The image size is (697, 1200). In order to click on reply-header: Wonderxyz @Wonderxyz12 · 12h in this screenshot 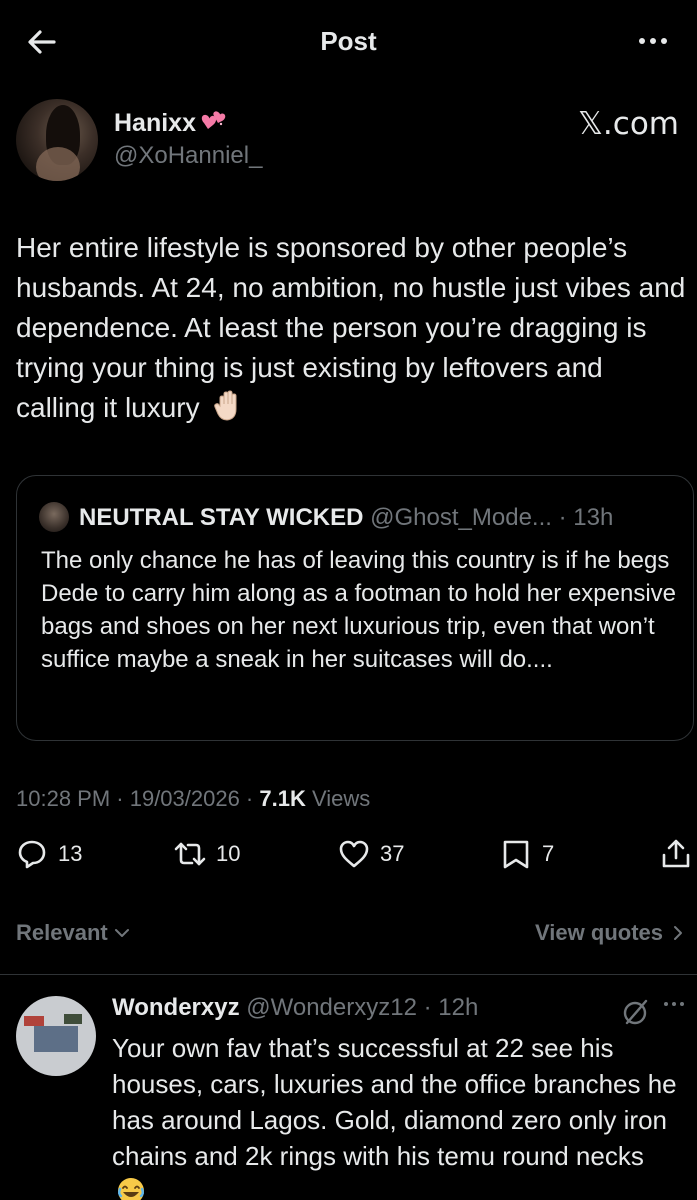, I will do `click(295, 1008)`.